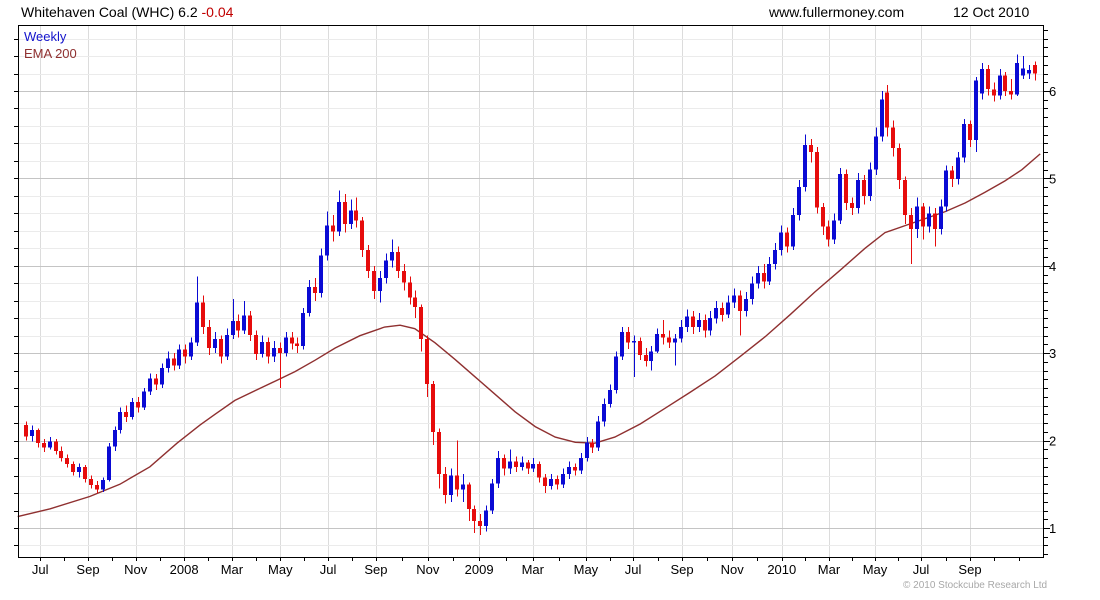 The width and height of the screenshot is (1100, 600). Describe the element at coordinates (1052, 528) in the screenshot. I see `svg-text: 1` at that location.